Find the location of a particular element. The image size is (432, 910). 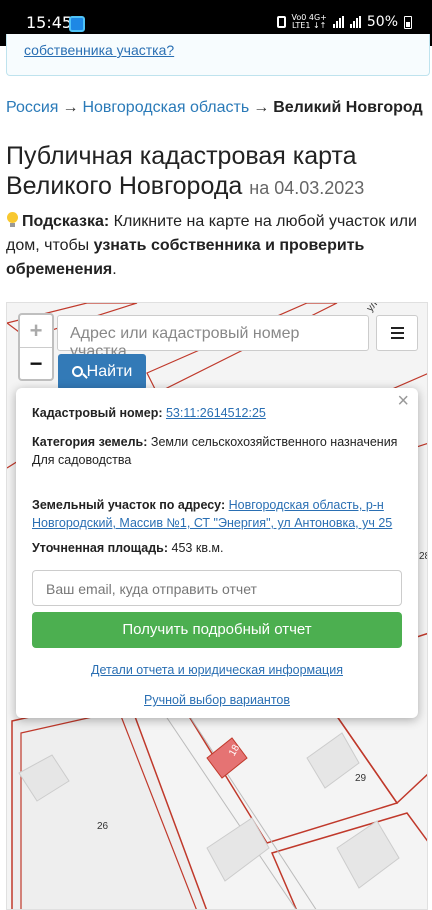

email-field: Ваш email, куда отправить отчет is located at coordinates (217, 588).